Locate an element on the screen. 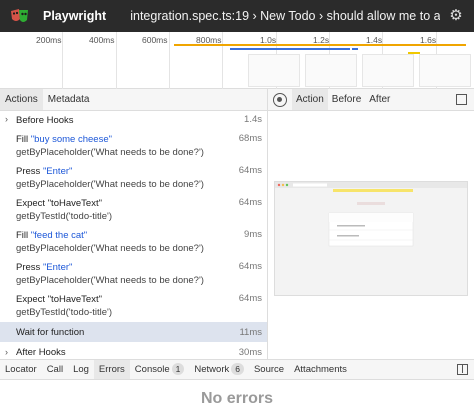 The image size is (474, 413). errors-empty-message: No errors is located at coordinates (237, 398).